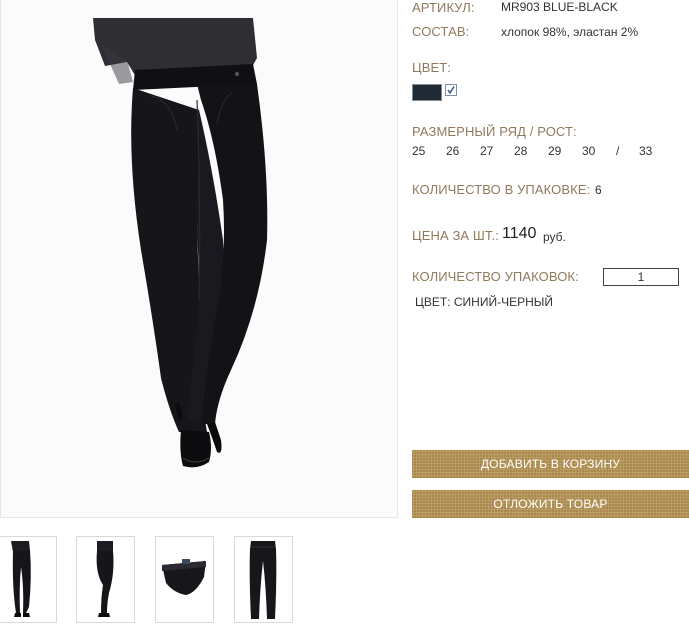  Describe the element at coordinates (455, 235) in the screenshot. I see `price-label: ЦЕНА ЗА ШТ.:` at that location.